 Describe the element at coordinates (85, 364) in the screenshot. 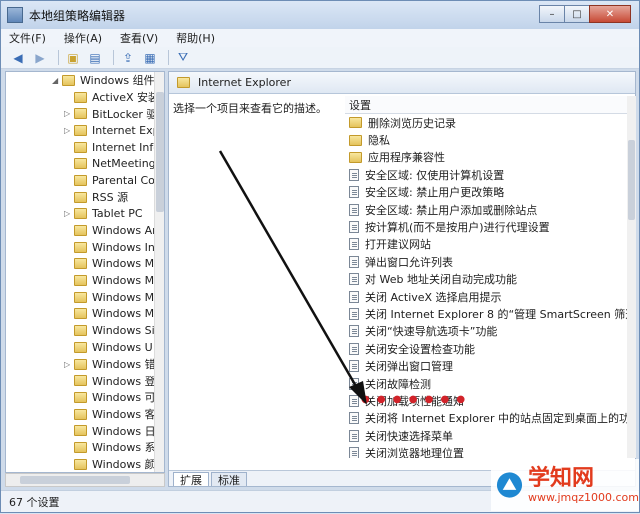

I see `tree-item: ▷ Windows 错` at that location.